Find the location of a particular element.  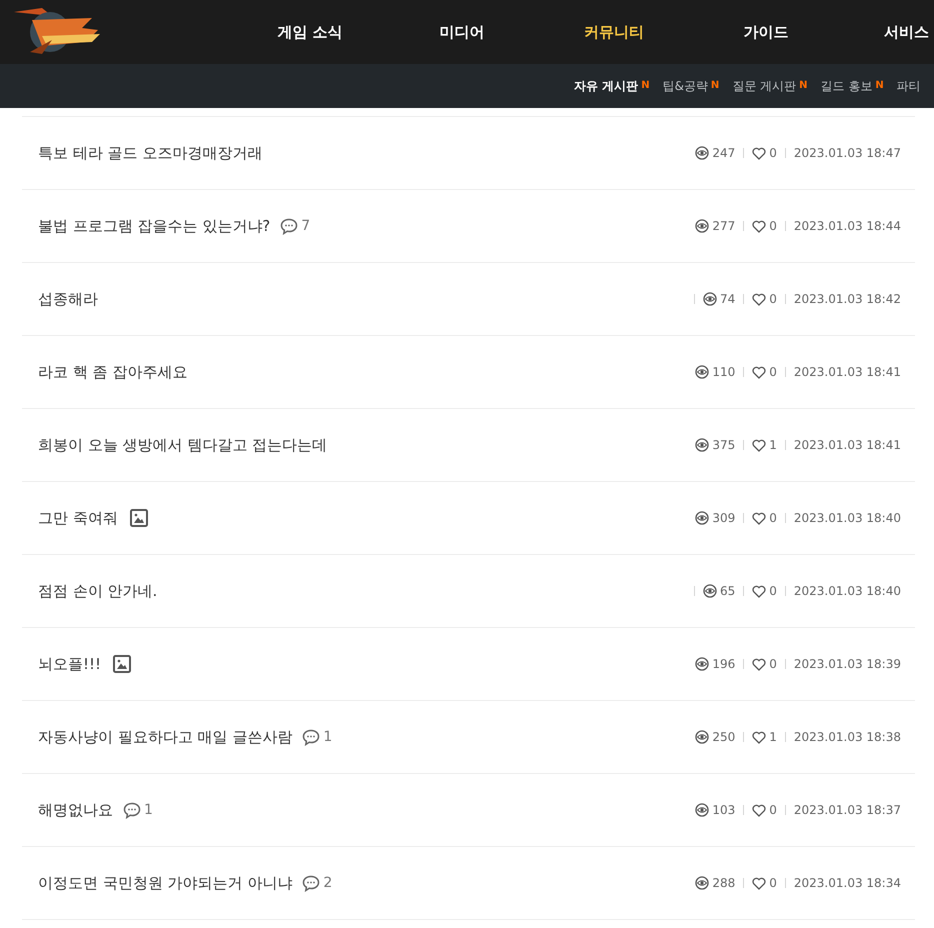

post-date: 2023.01.03 18:47 is located at coordinates (847, 153).